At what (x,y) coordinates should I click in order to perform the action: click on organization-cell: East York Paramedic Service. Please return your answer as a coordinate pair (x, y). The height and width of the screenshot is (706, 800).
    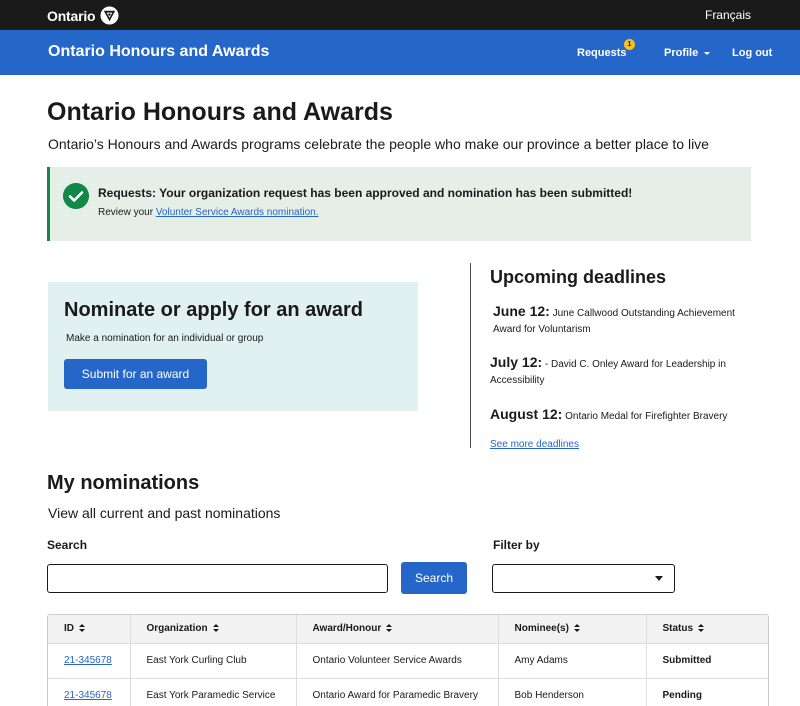
    Looking at the image, I should click on (213, 691).